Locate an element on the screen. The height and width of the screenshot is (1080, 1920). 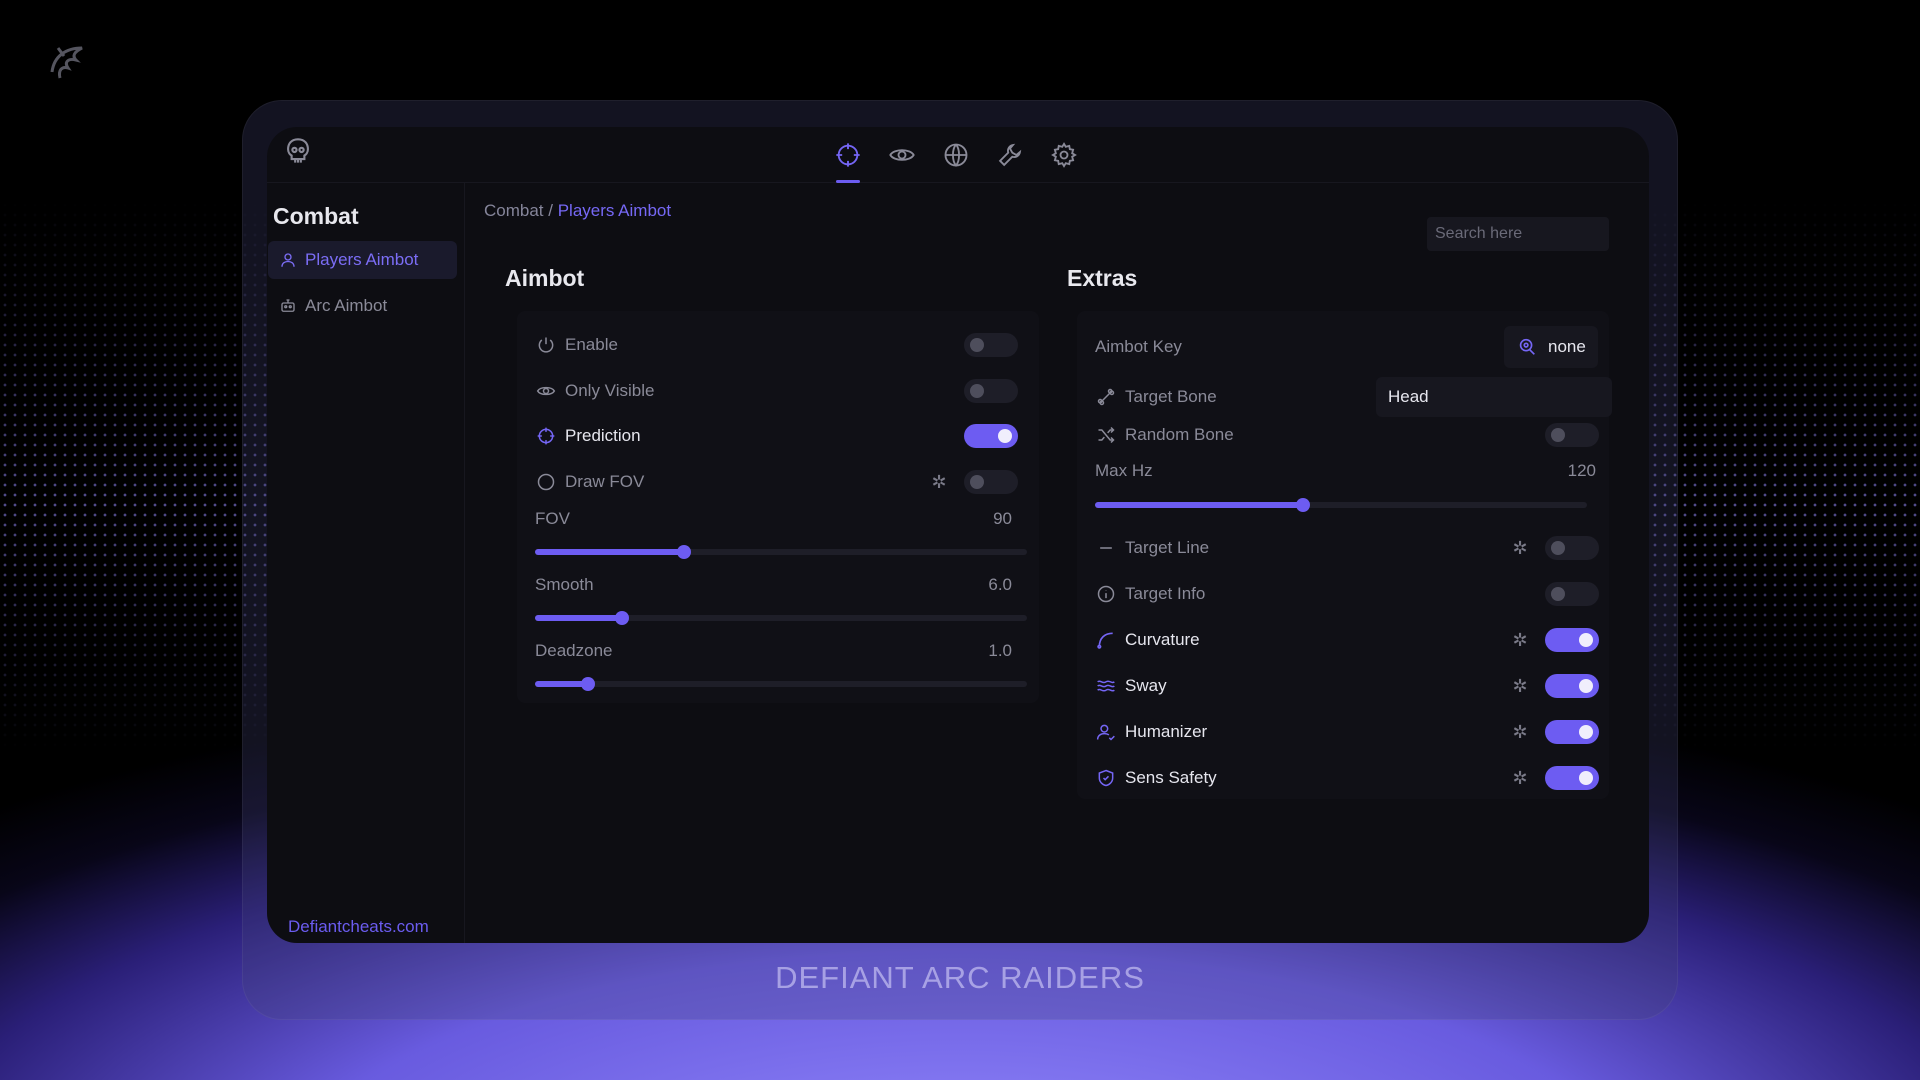
globe-icon is located at coordinates (956, 155).